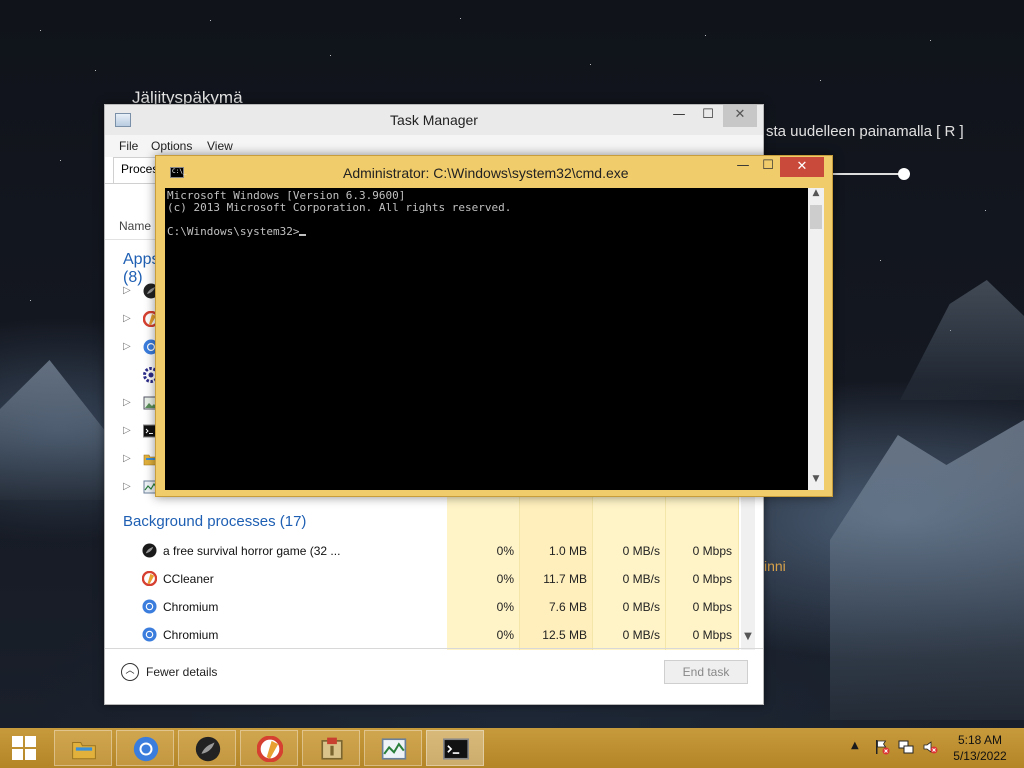 The width and height of the screenshot is (1024, 768). I want to click on task-manager-icon, so click(394, 749).